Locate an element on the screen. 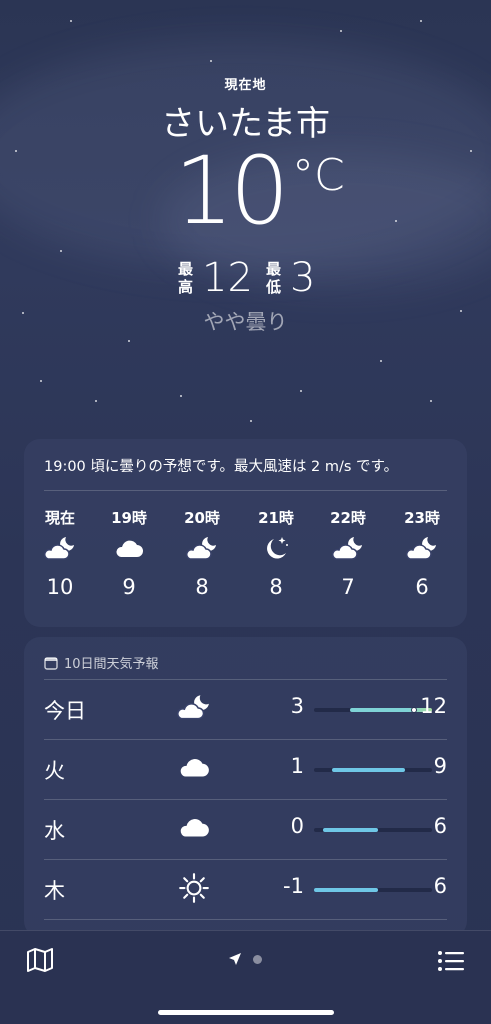 The width and height of the screenshot is (491, 1024). hour-temp: 6 is located at coordinates (422, 587).